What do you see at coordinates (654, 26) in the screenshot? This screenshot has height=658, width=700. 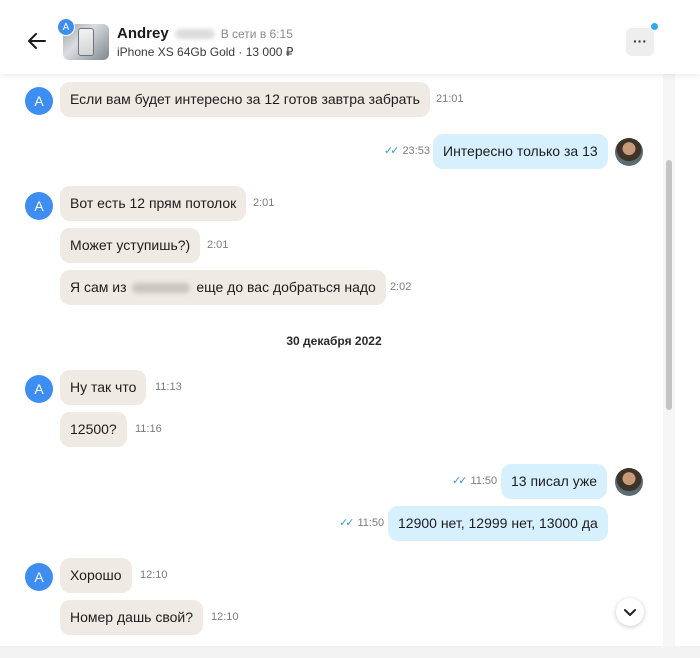 I see `notification-dot` at bounding box center [654, 26].